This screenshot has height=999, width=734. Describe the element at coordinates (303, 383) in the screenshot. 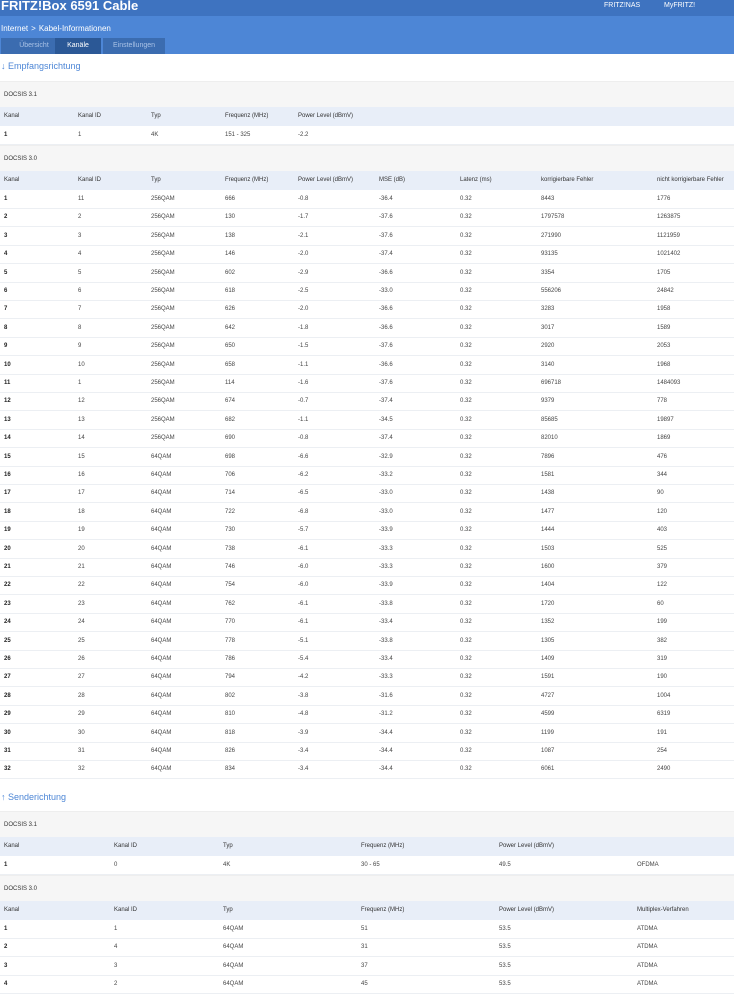

I see `table-cell: -1.6` at that location.